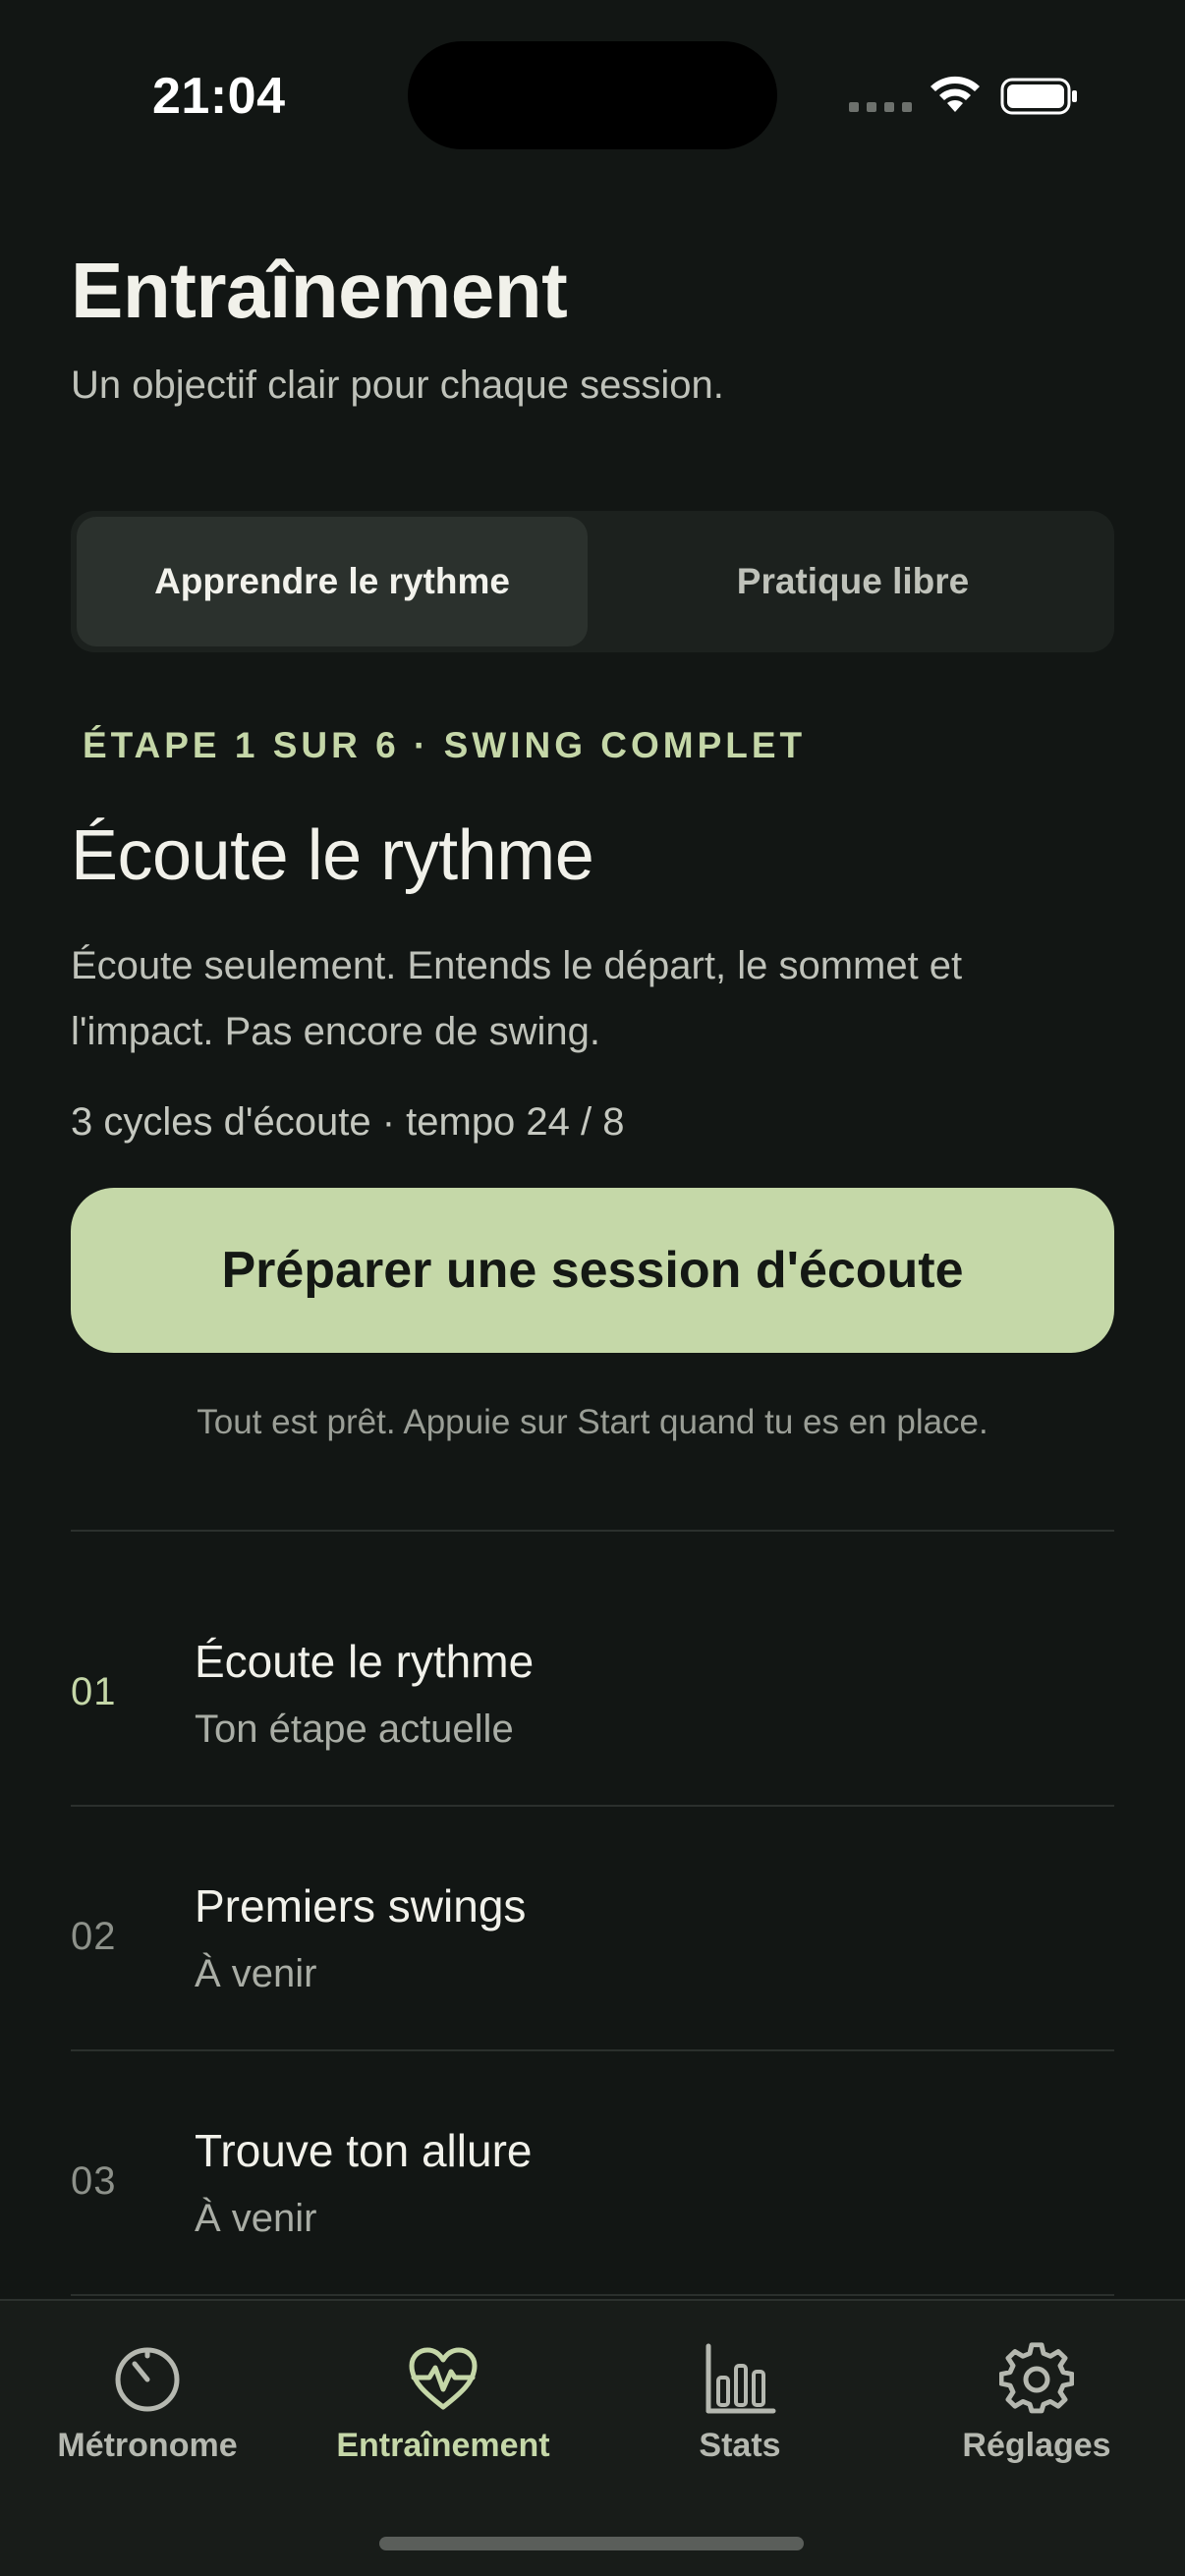 This screenshot has height=2576, width=1185. I want to click on segment-pratique-libre: Pratique libre, so click(852, 581).